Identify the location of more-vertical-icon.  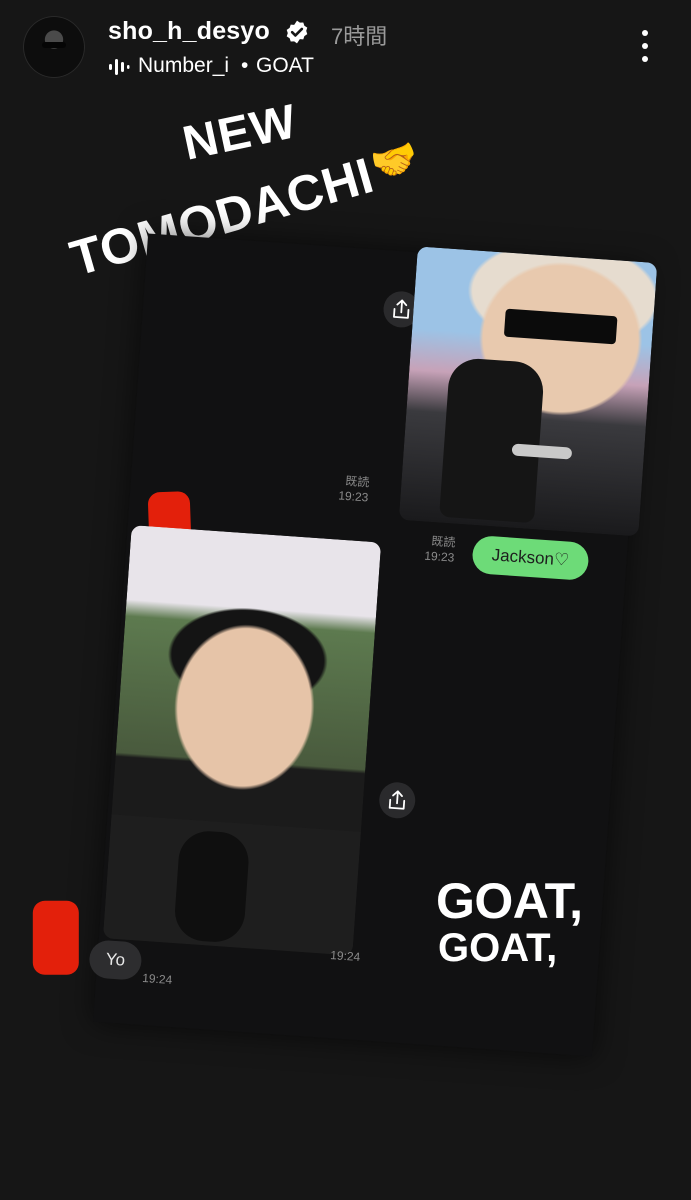
(645, 46).